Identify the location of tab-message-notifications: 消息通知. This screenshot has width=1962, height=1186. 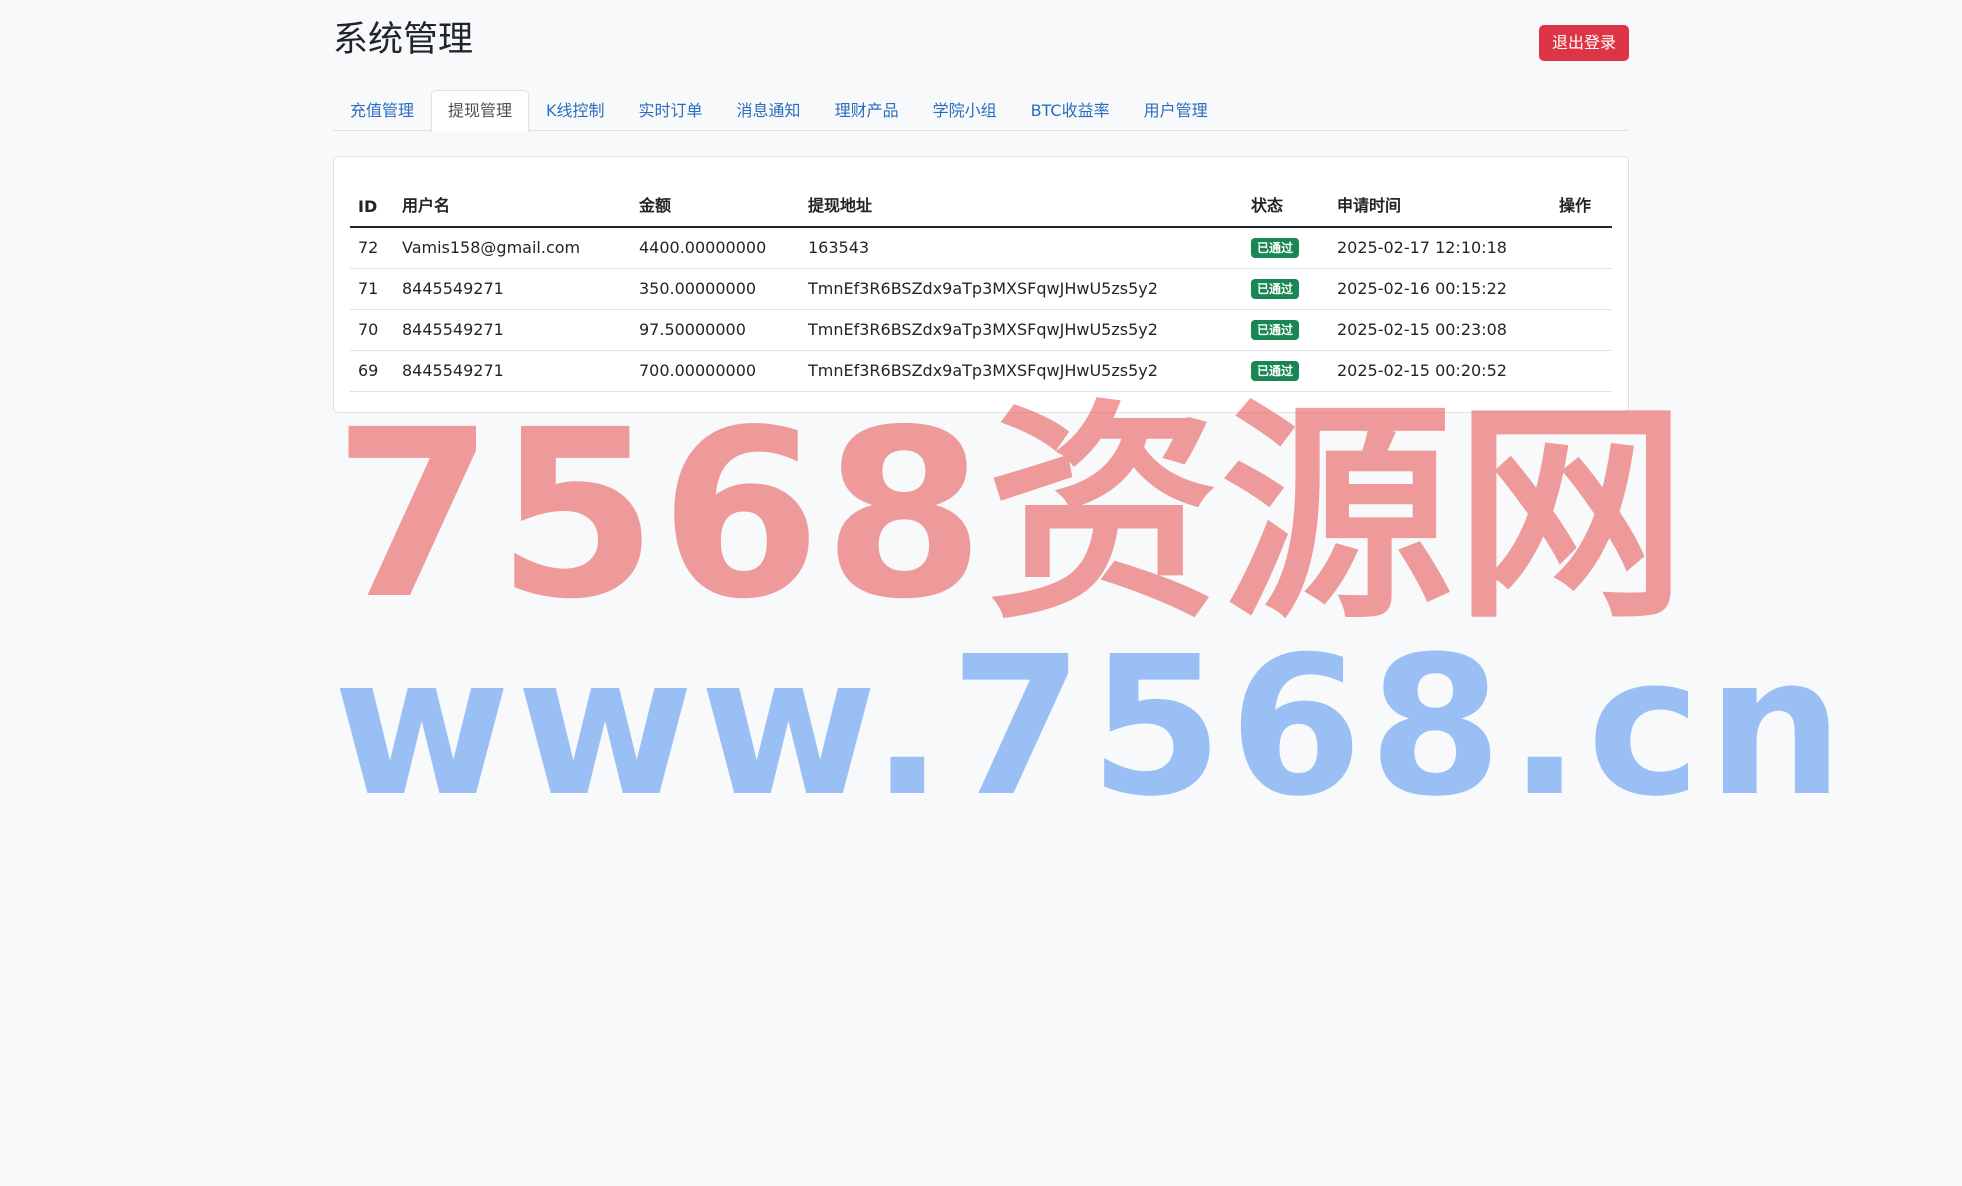
(769, 110).